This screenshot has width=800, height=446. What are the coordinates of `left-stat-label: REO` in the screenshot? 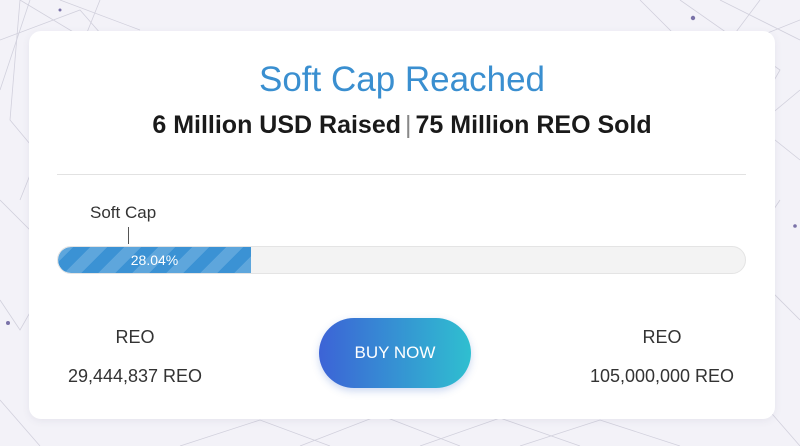 It's located at (135, 337).